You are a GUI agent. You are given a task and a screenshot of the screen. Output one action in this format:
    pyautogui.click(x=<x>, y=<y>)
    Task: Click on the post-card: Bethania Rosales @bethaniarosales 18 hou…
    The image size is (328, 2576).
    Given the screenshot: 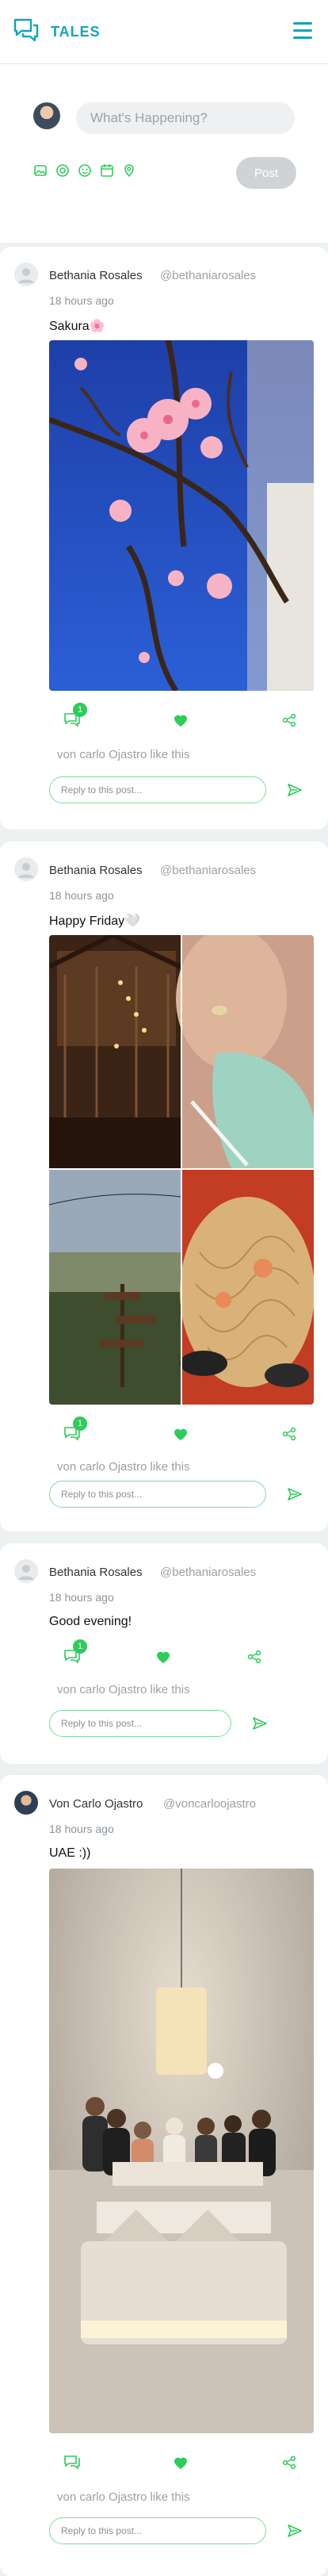 What is the action you would take?
    pyautogui.click(x=164, y=1653)
    